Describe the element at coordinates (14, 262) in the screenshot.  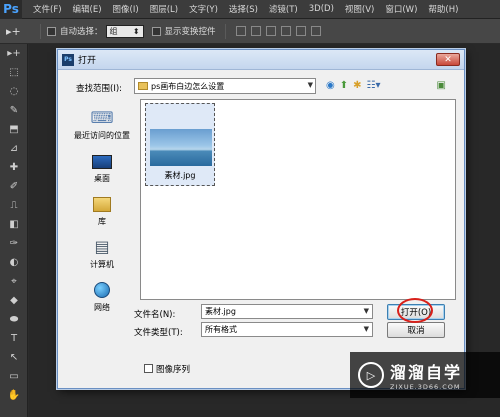
I see `gradient-tool-icon: ◐` at that location.